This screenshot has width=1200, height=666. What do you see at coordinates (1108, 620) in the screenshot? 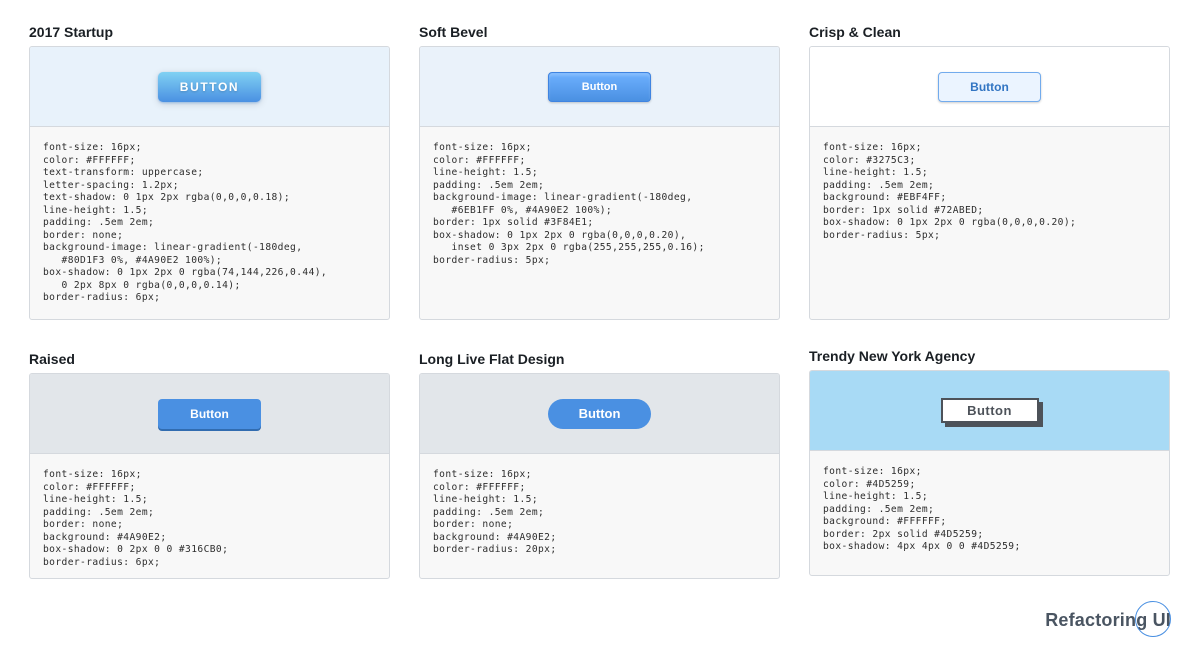
I see `refactoring-ui-logo: Refactoring UI` at bounding box center [1108, 620].